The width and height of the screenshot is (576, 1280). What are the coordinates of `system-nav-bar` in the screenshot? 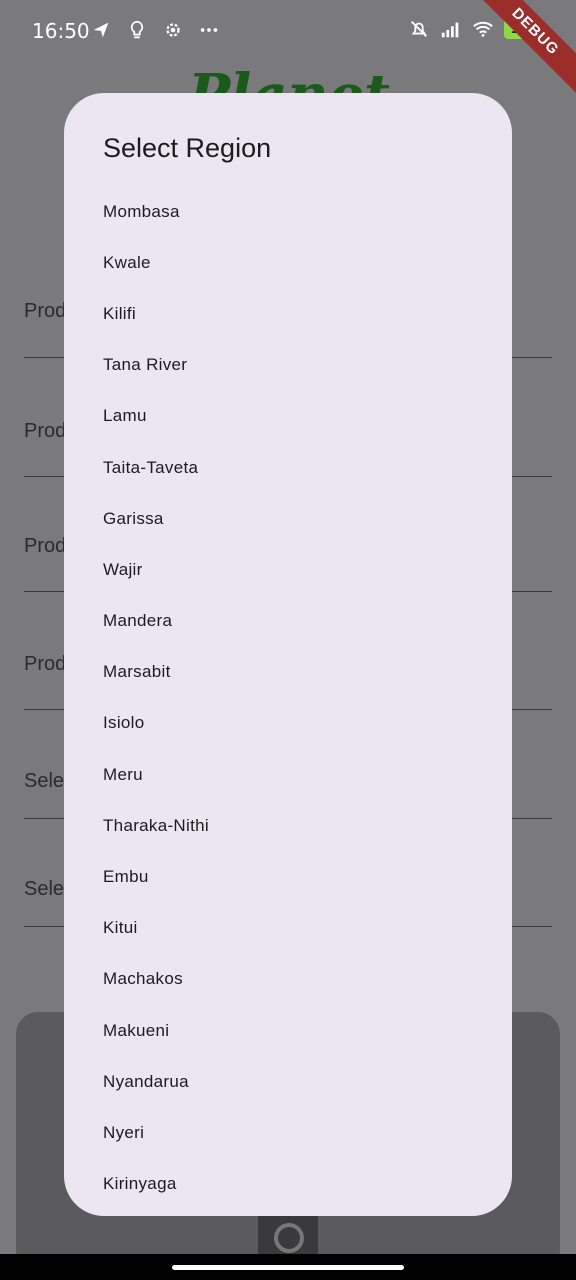 It's located at (288, 1267).